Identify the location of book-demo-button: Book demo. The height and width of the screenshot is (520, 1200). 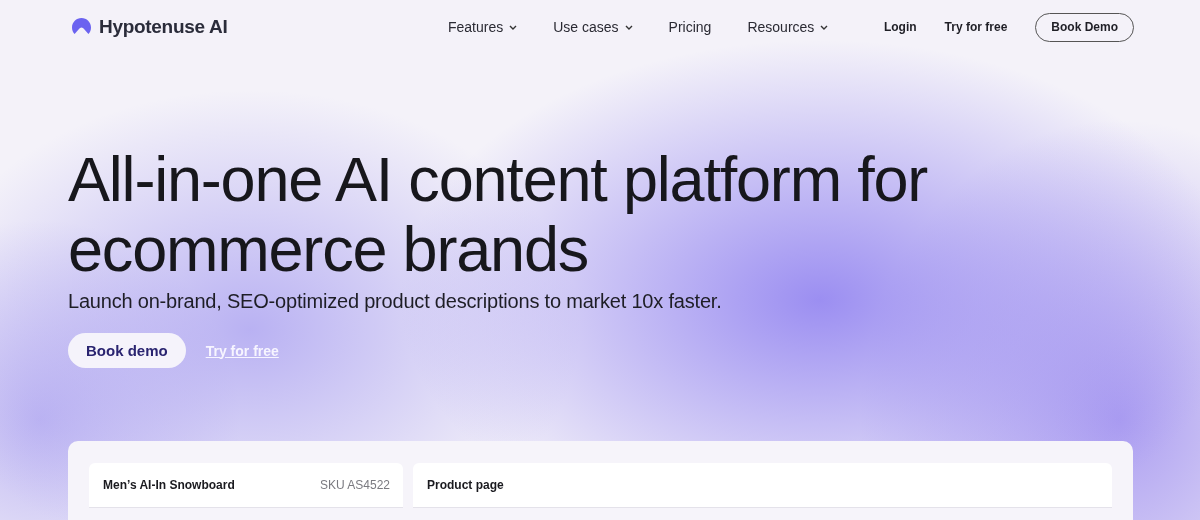
(127, 350).